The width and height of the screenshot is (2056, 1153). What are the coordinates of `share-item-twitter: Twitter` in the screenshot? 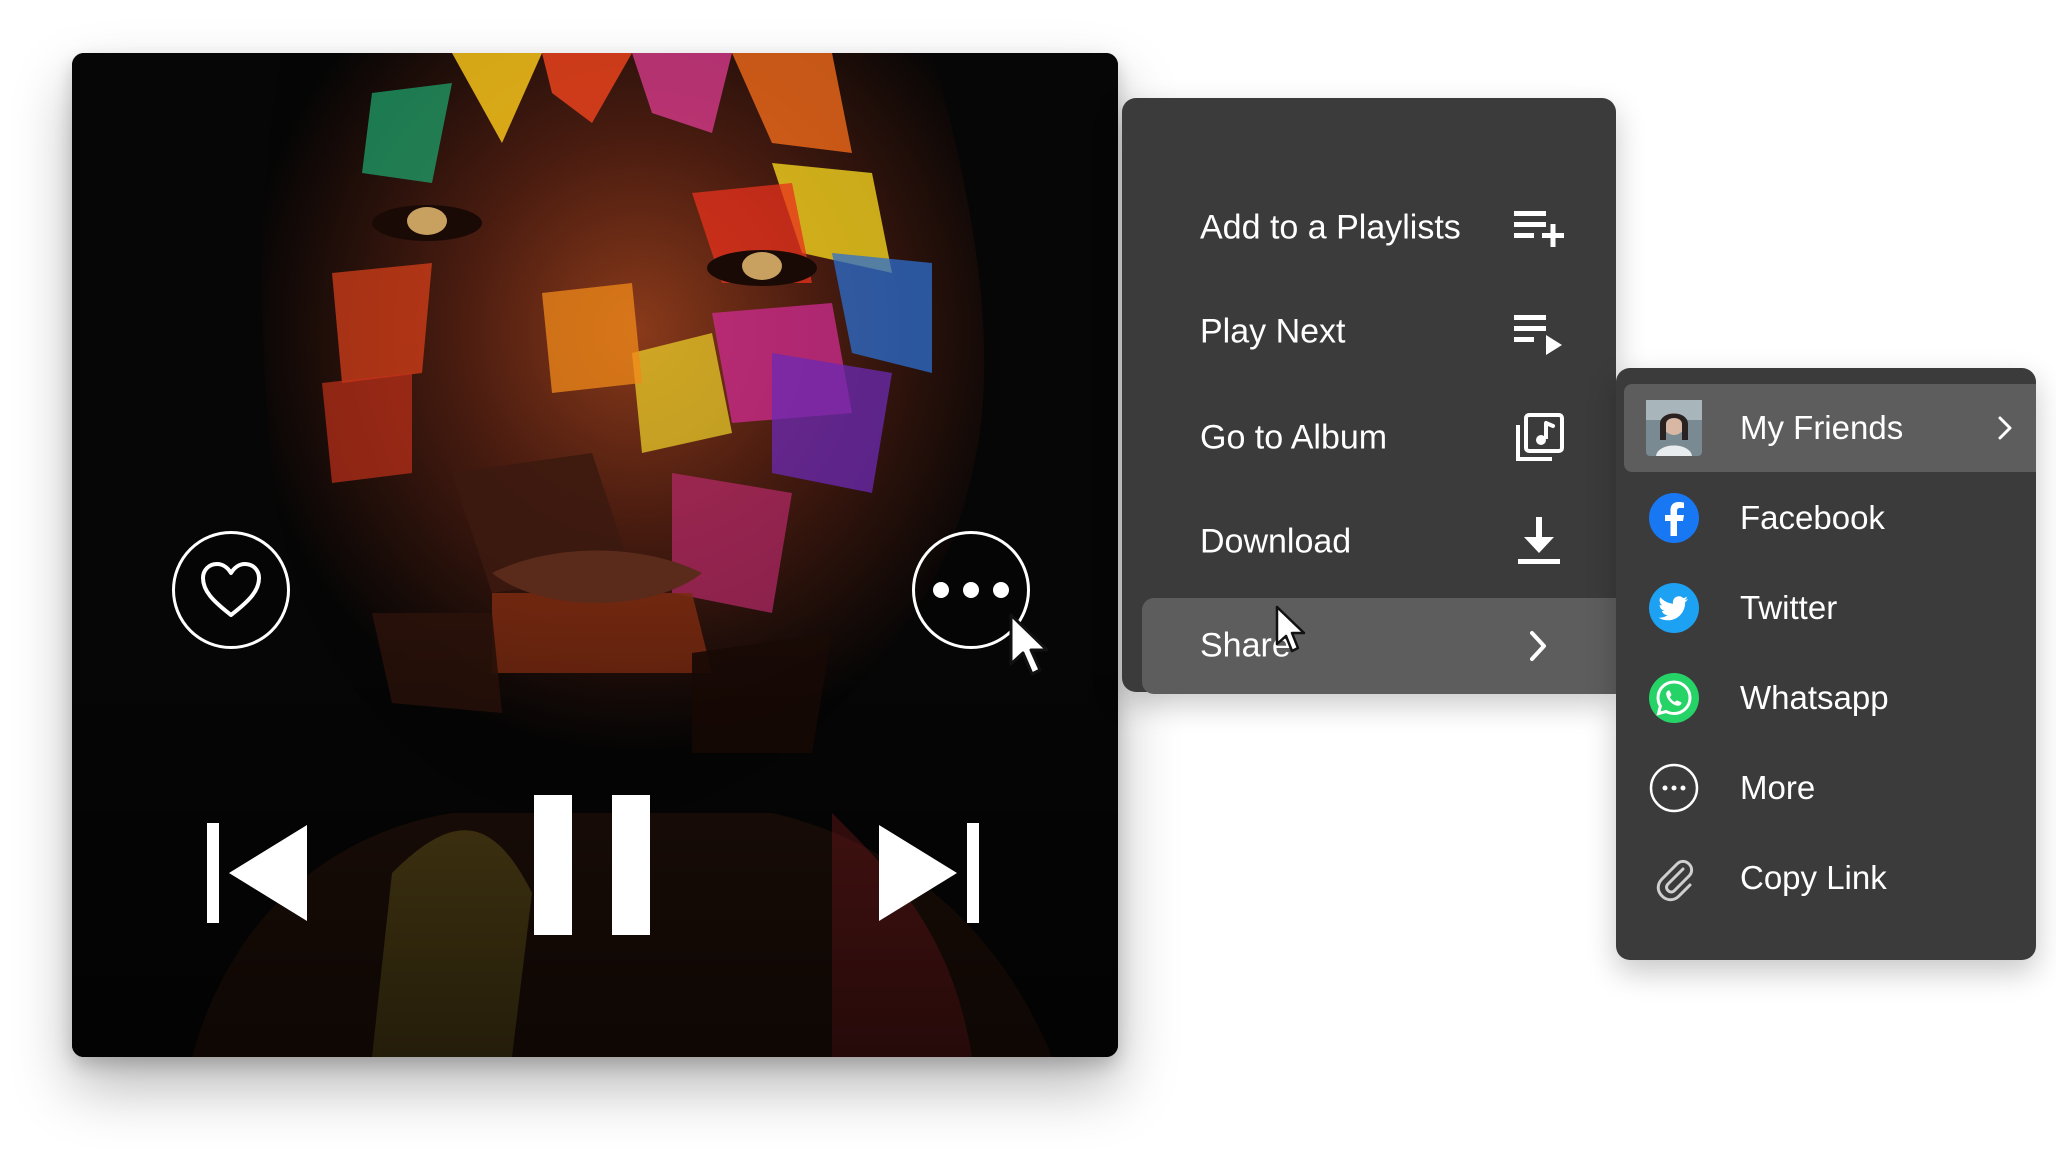 It's located at (1830, 608).